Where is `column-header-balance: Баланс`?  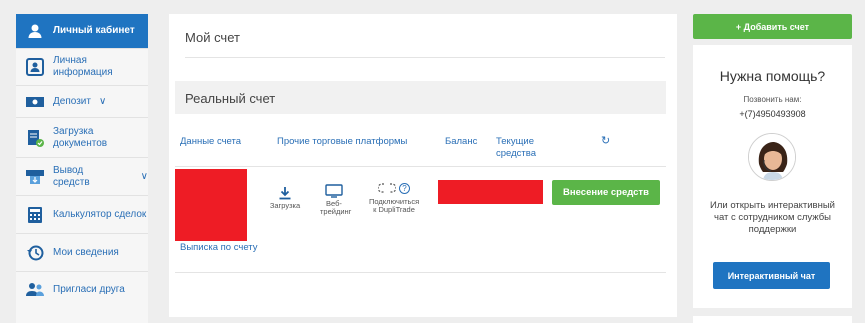
column-header-balance: Баланс is located at coordinates (461, 141).